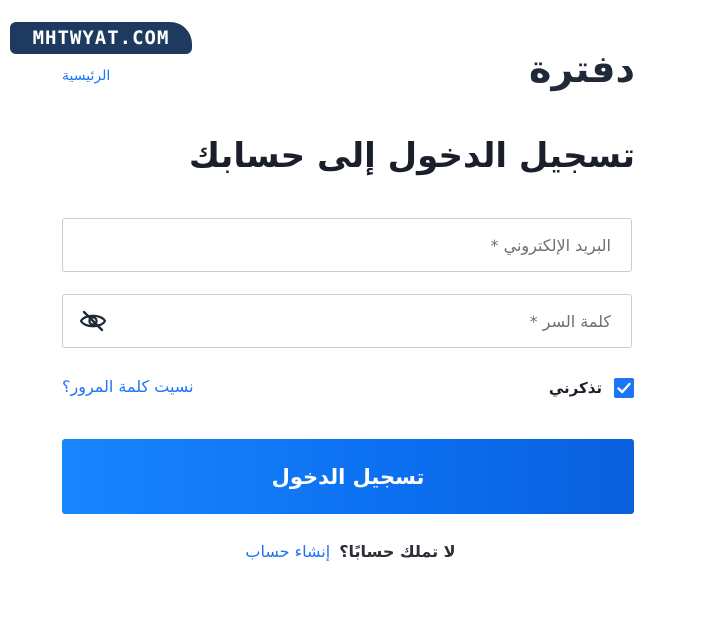 The height and width of the screenshot is (618, 701). I want to click on watermark-text: MHTWYAT.COM, so click(101, 38).